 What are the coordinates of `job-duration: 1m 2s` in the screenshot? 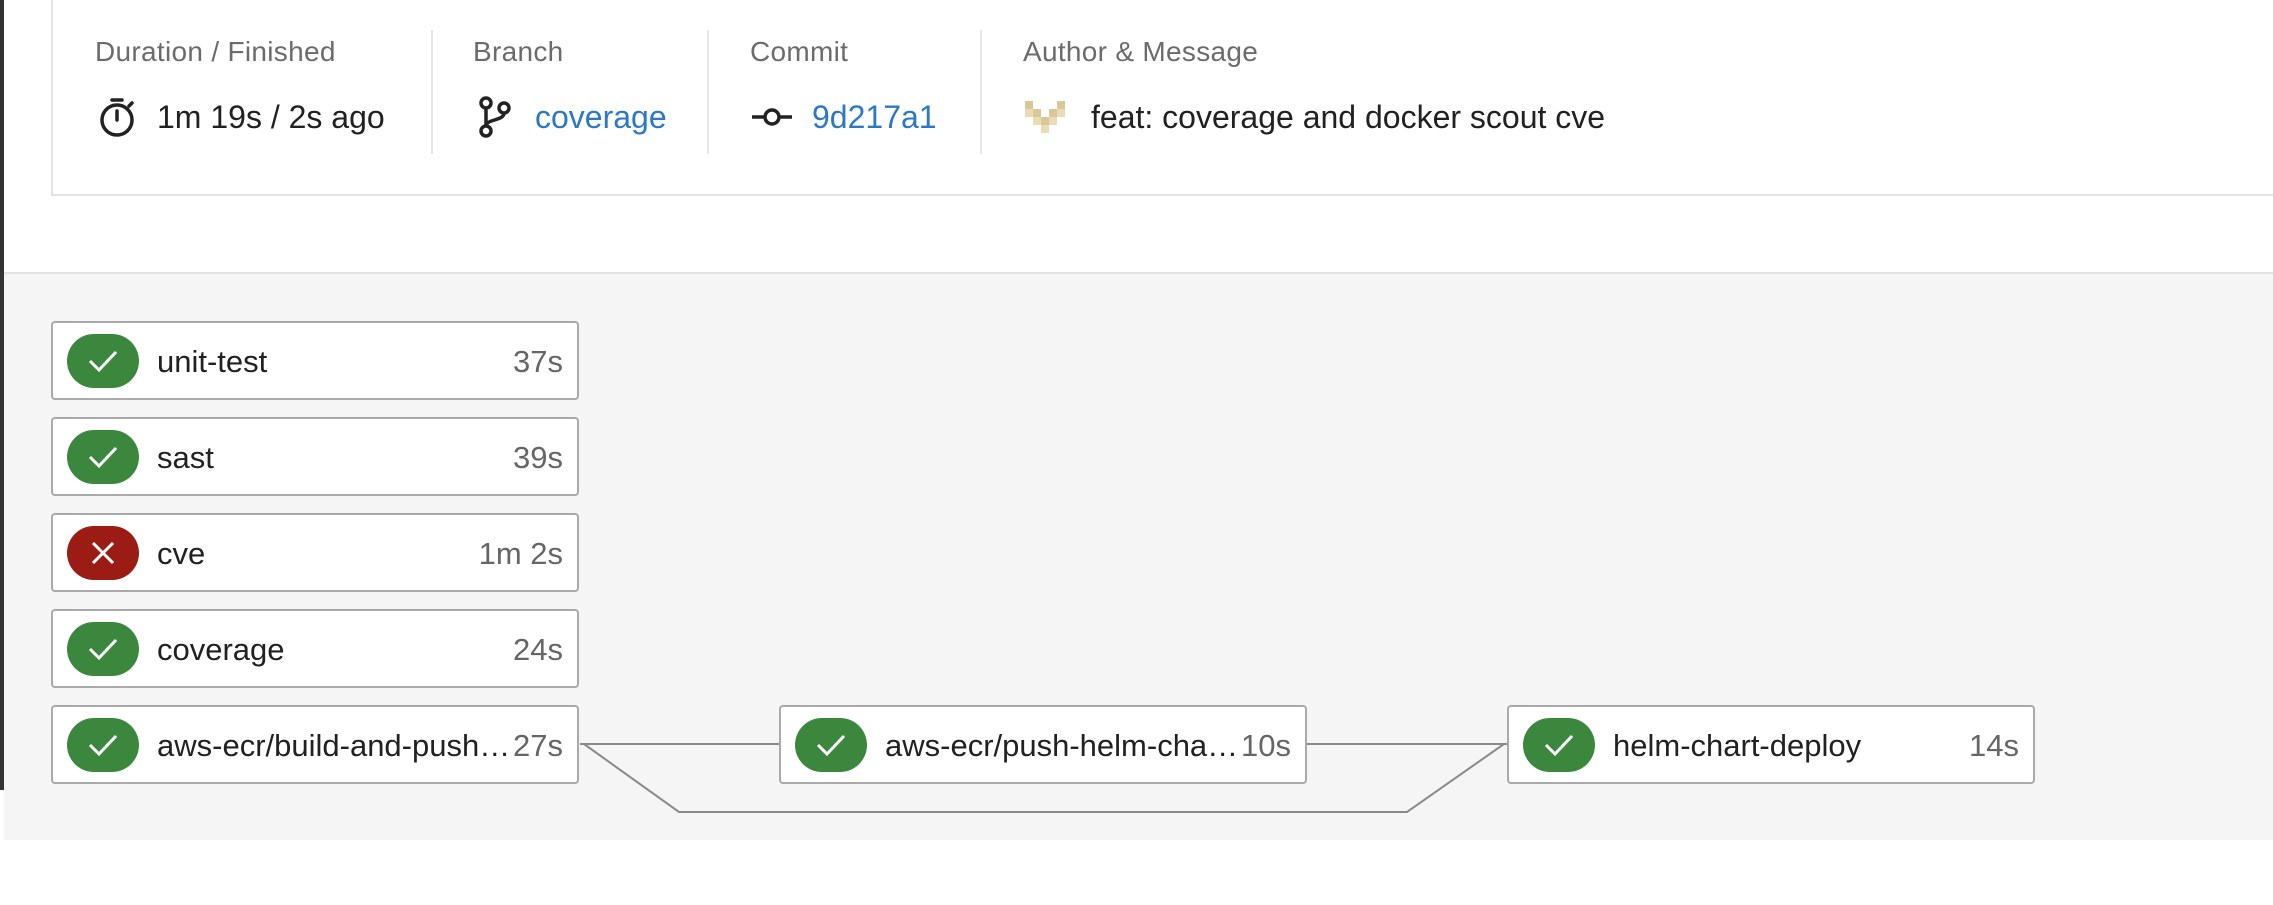 It's located at (520, 553).